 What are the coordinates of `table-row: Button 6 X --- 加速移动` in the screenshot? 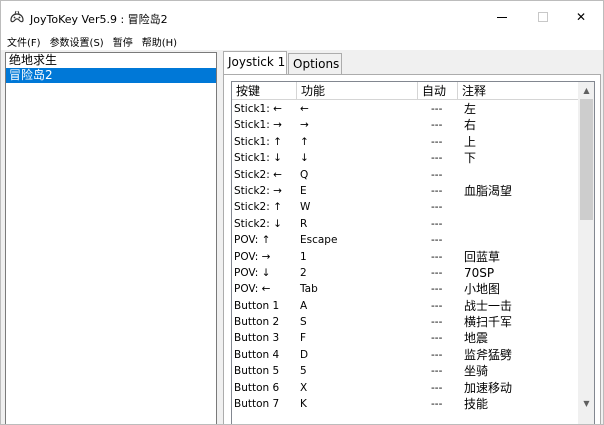 It's located at (405, 388).